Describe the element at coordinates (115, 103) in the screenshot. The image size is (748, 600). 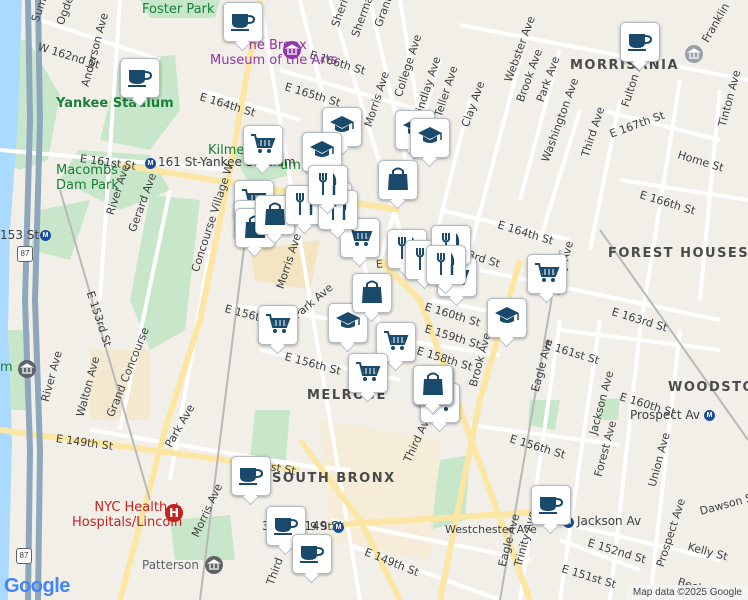
I see `place-yankee-stadium: Yankee Stadium` at that location.